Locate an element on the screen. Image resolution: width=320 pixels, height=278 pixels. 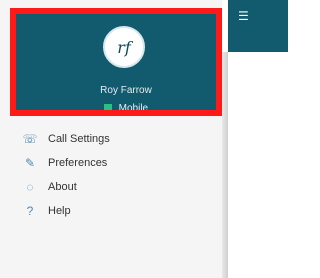
menu-item-label: Call Settings is located at coordinates (79, 139).